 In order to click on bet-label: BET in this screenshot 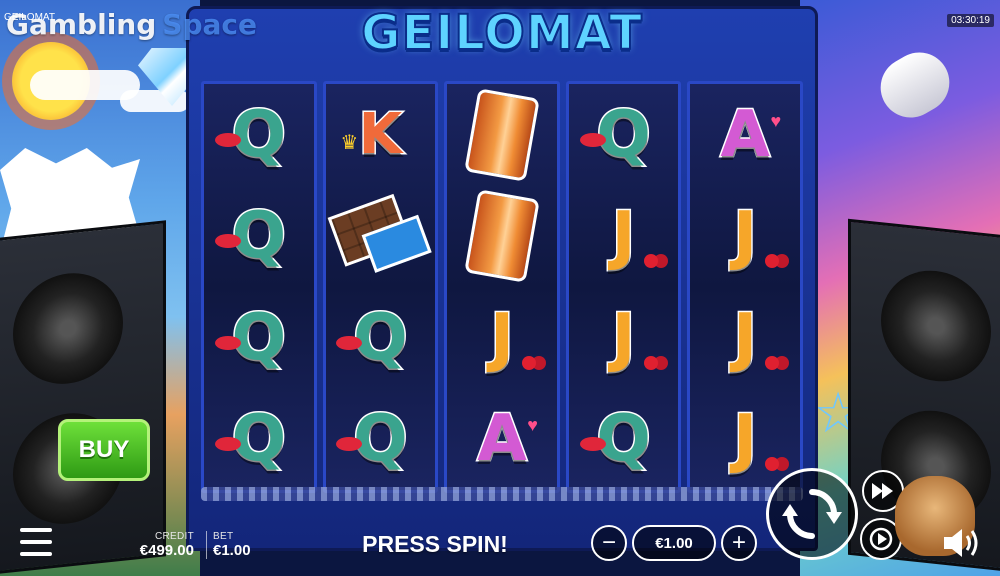, I will do `click(223, 536)`.